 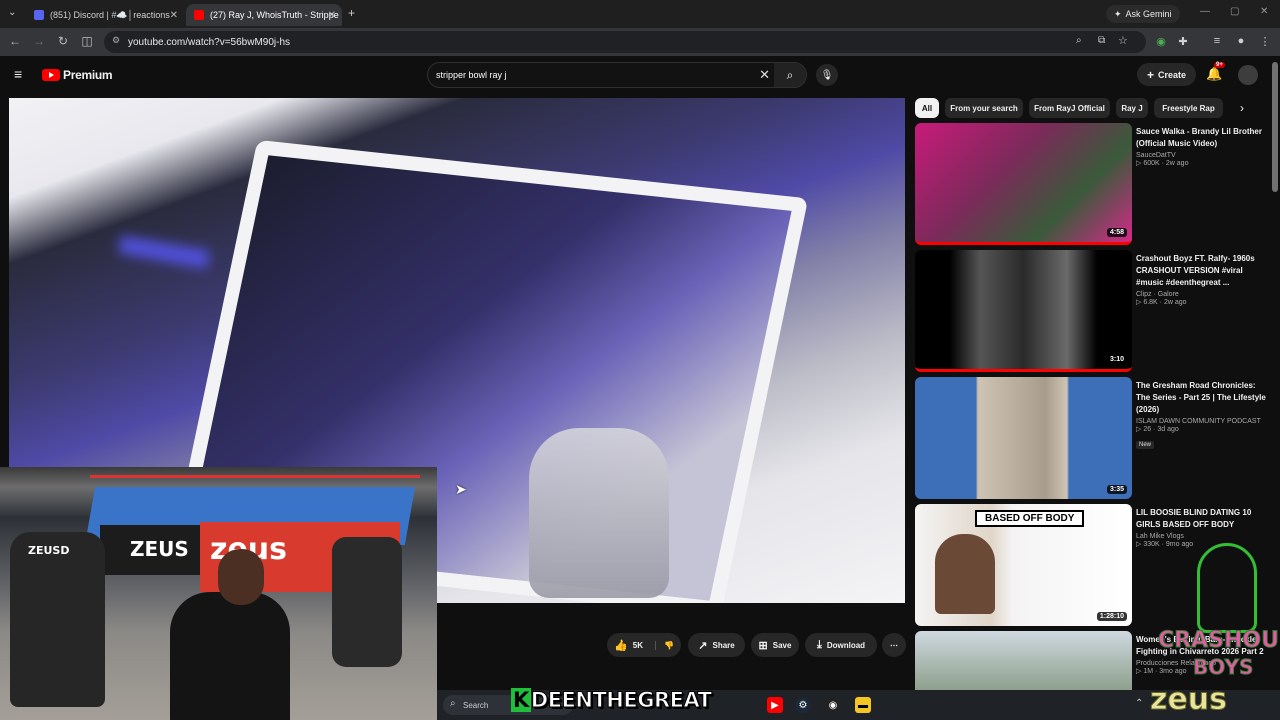 What do you see at coordinates (57, 619) in the screenshot?
I see `gaming-chair: ZEUSD` at bounding box center [57, 619].